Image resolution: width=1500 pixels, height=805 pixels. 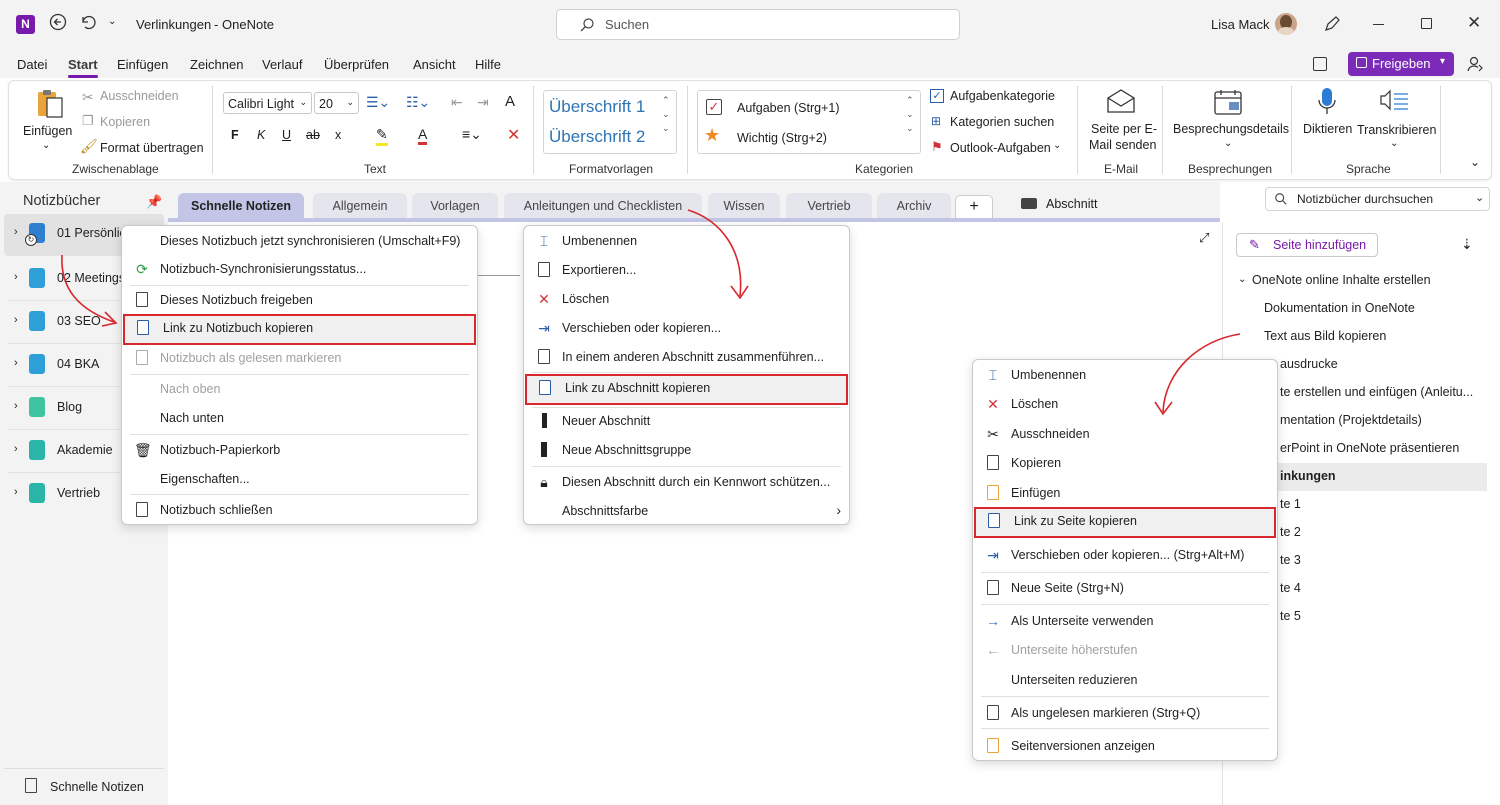 I want to click on arrow-notebook, so click(x=88, y=288).